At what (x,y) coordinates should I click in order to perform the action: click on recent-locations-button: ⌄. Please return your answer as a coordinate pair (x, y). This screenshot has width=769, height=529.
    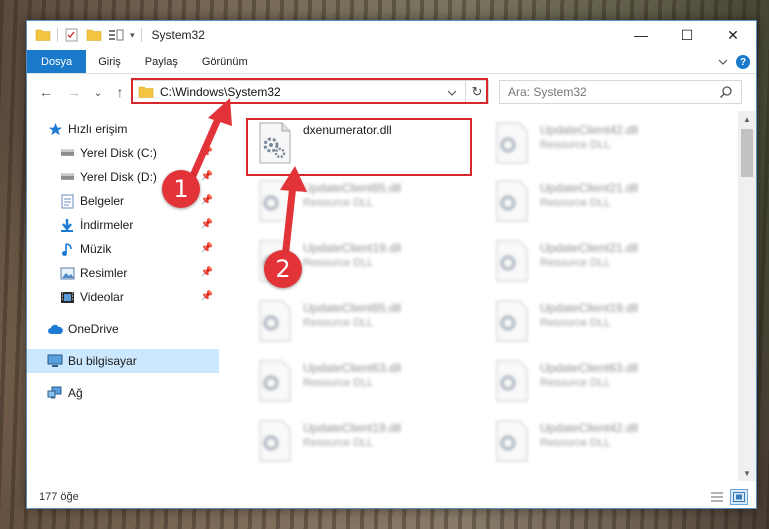
    Looking at the image, I should click on (98, 92).